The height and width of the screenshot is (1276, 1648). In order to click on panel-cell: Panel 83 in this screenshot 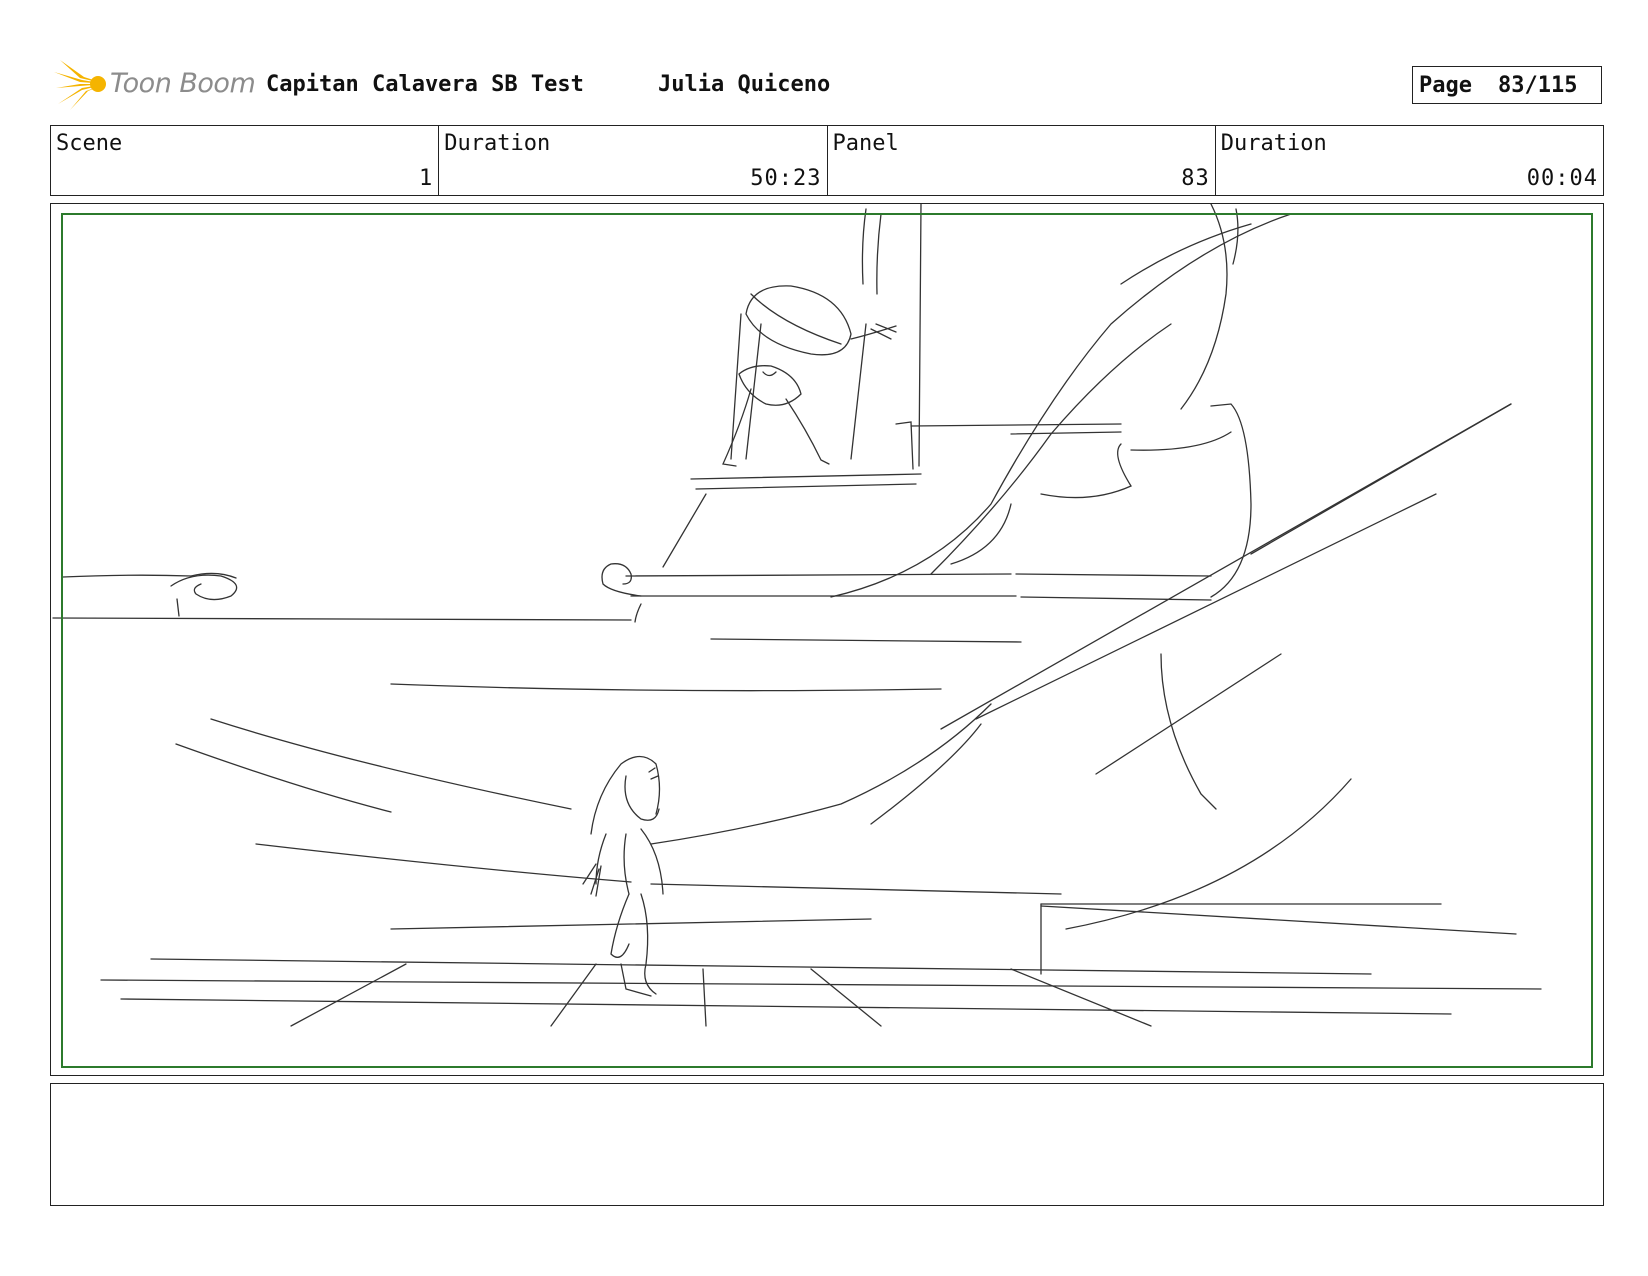, I will do `click(1022, 160)`.